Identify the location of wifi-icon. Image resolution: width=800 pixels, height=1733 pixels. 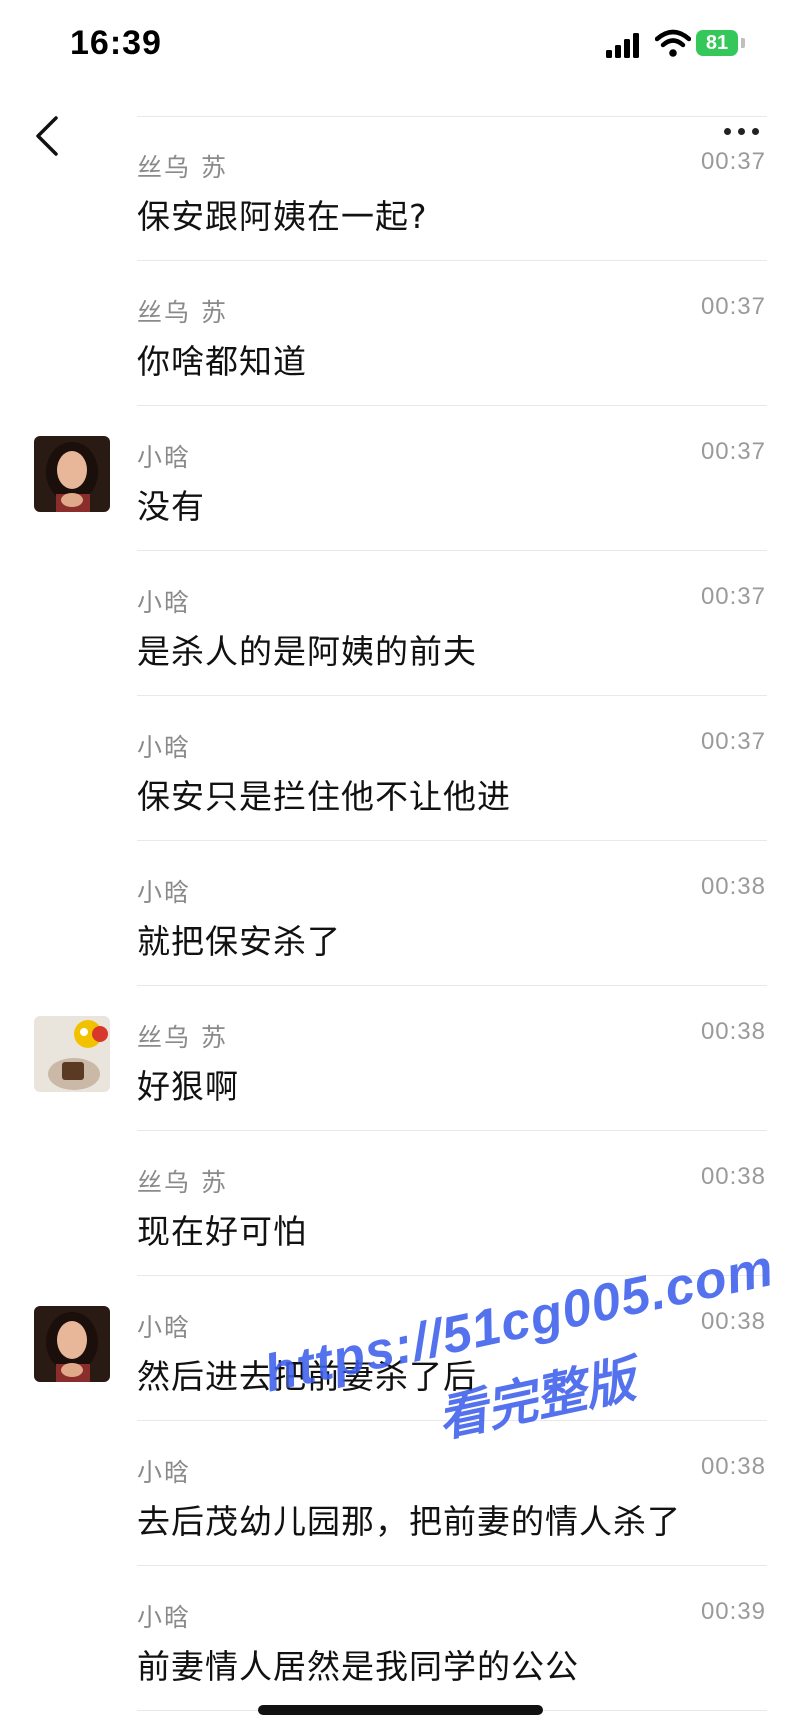
(673, 43).